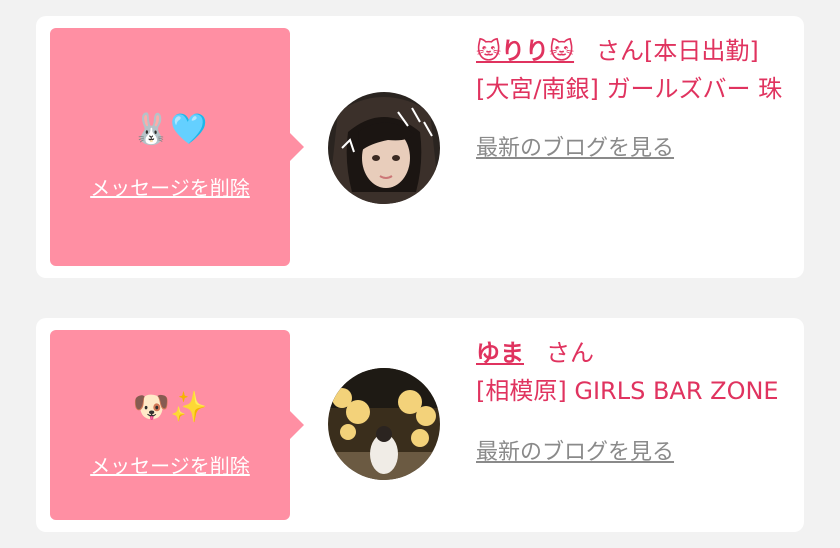 The image size is (840, 548). I want to click on night-illumination-photo-icon, so click(384, 424).